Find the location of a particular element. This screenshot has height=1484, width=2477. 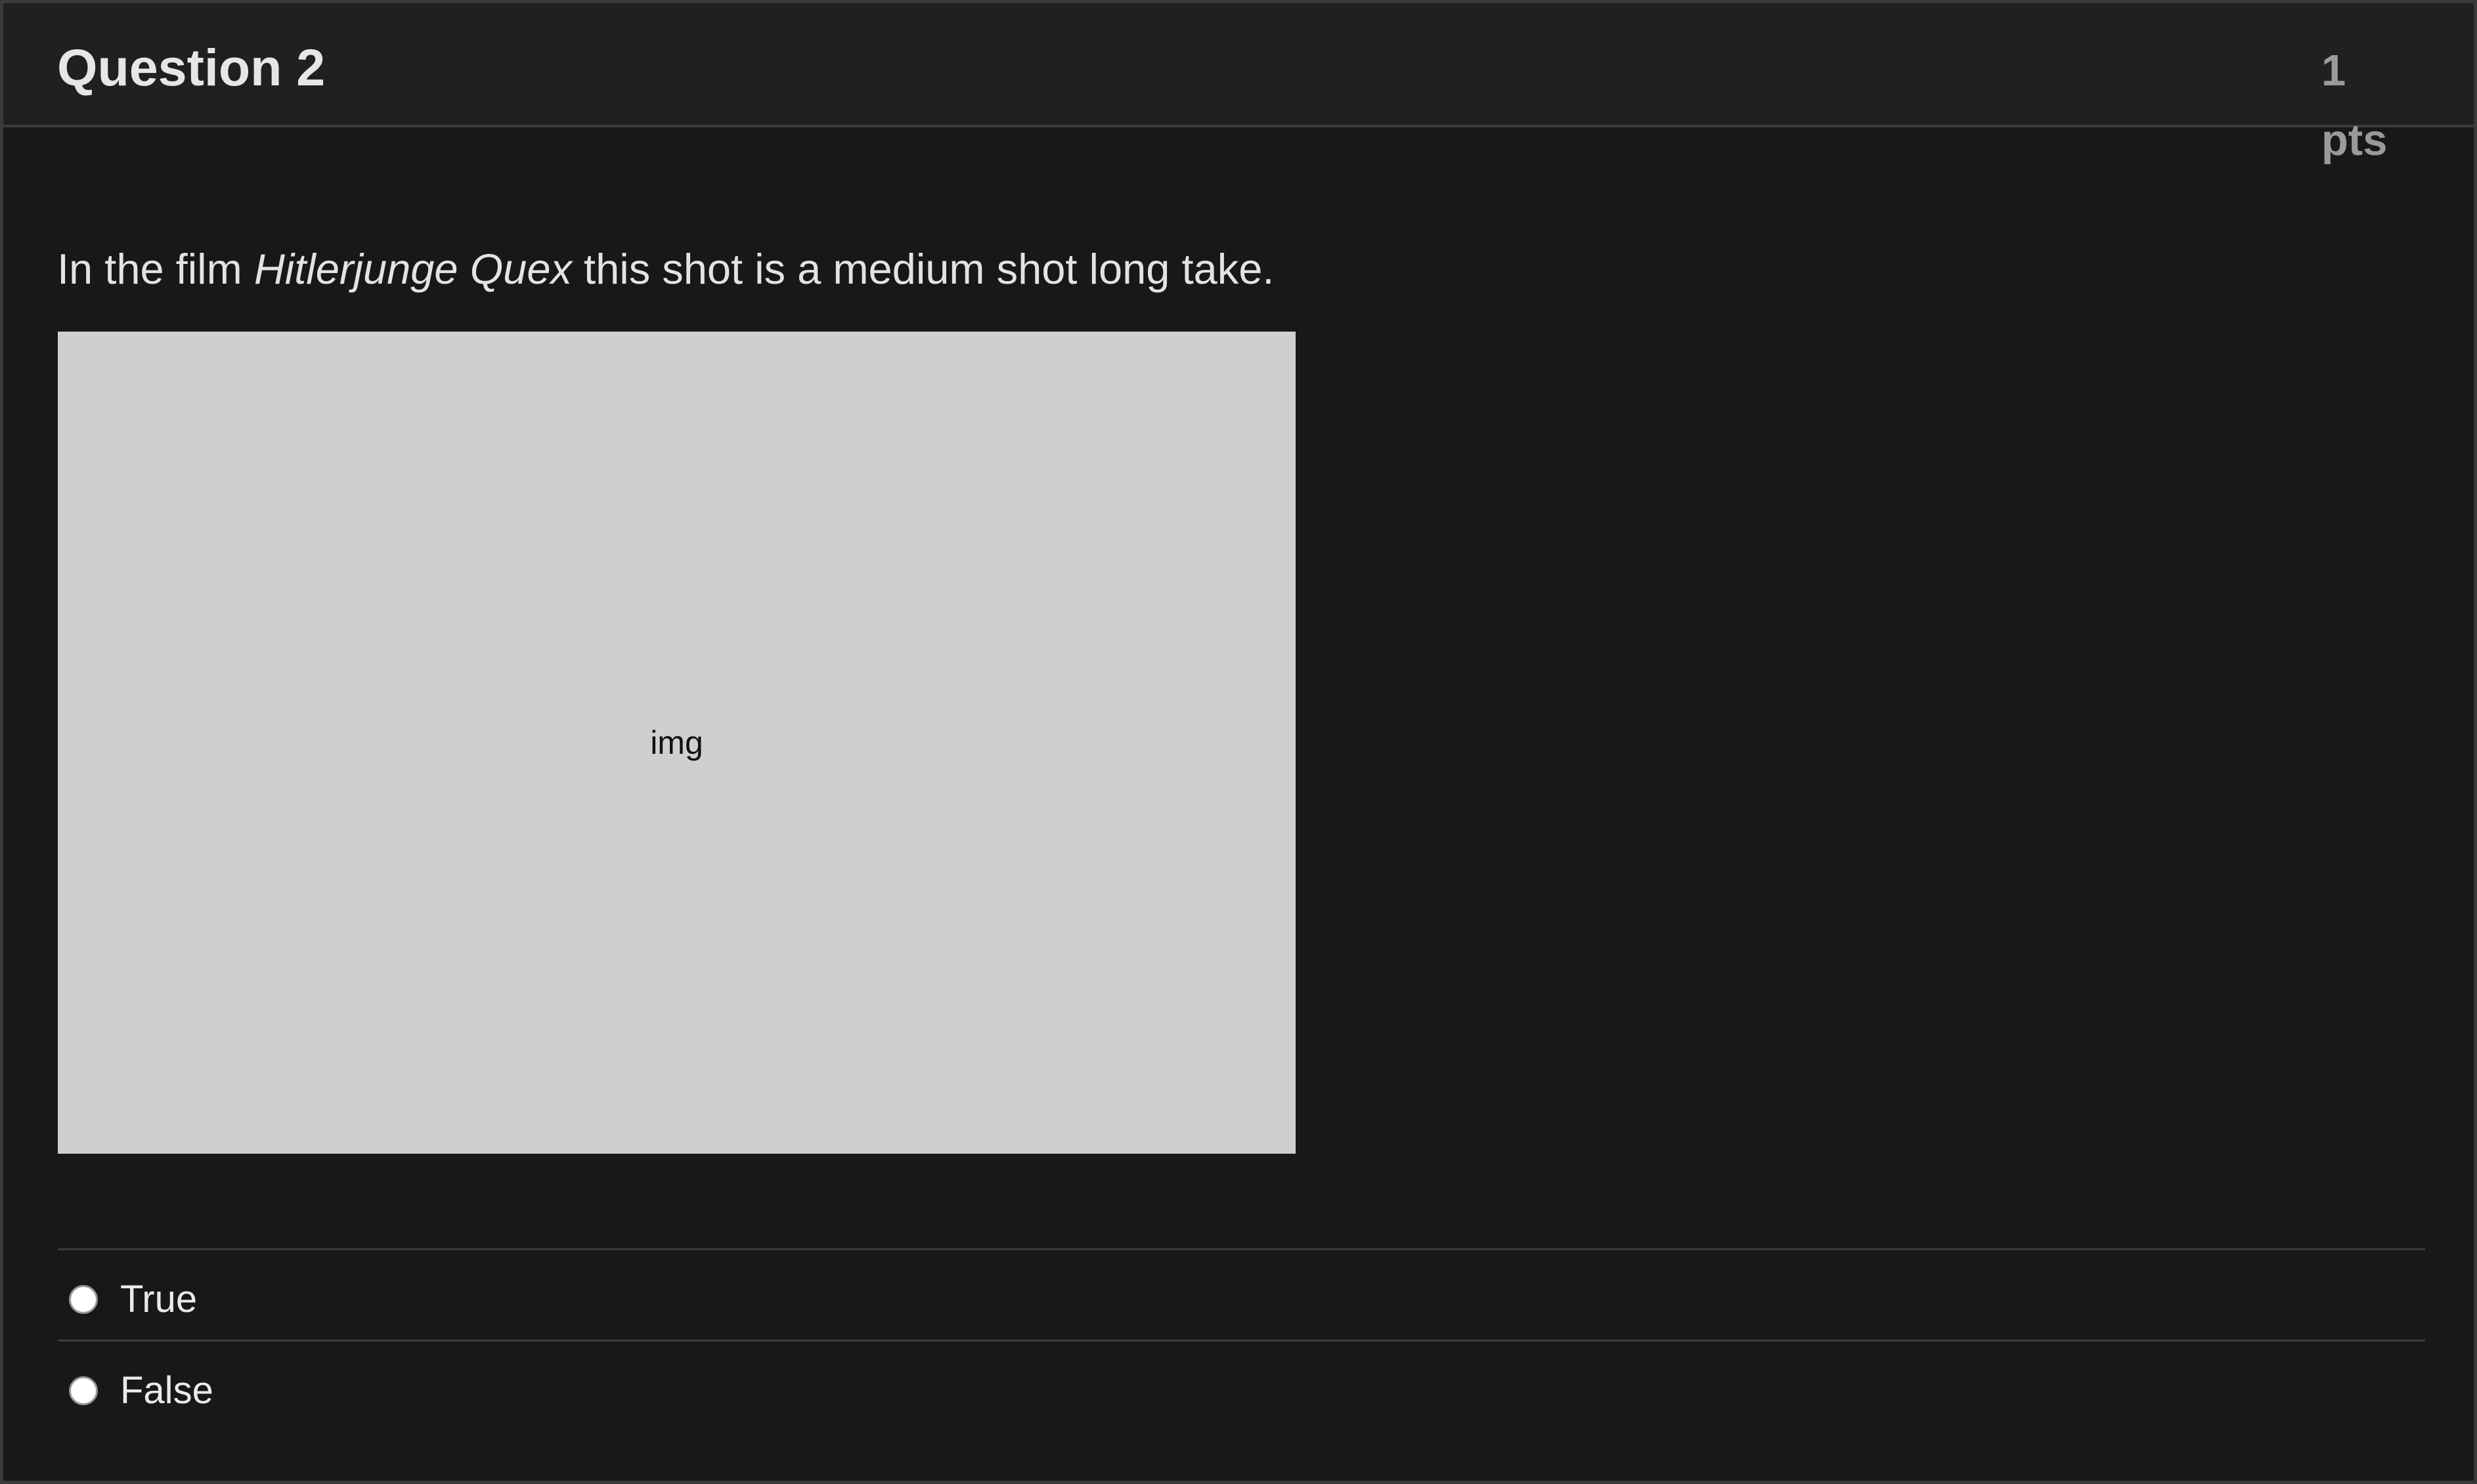

question-text-before: In the film is located at coordinates (155, 269).